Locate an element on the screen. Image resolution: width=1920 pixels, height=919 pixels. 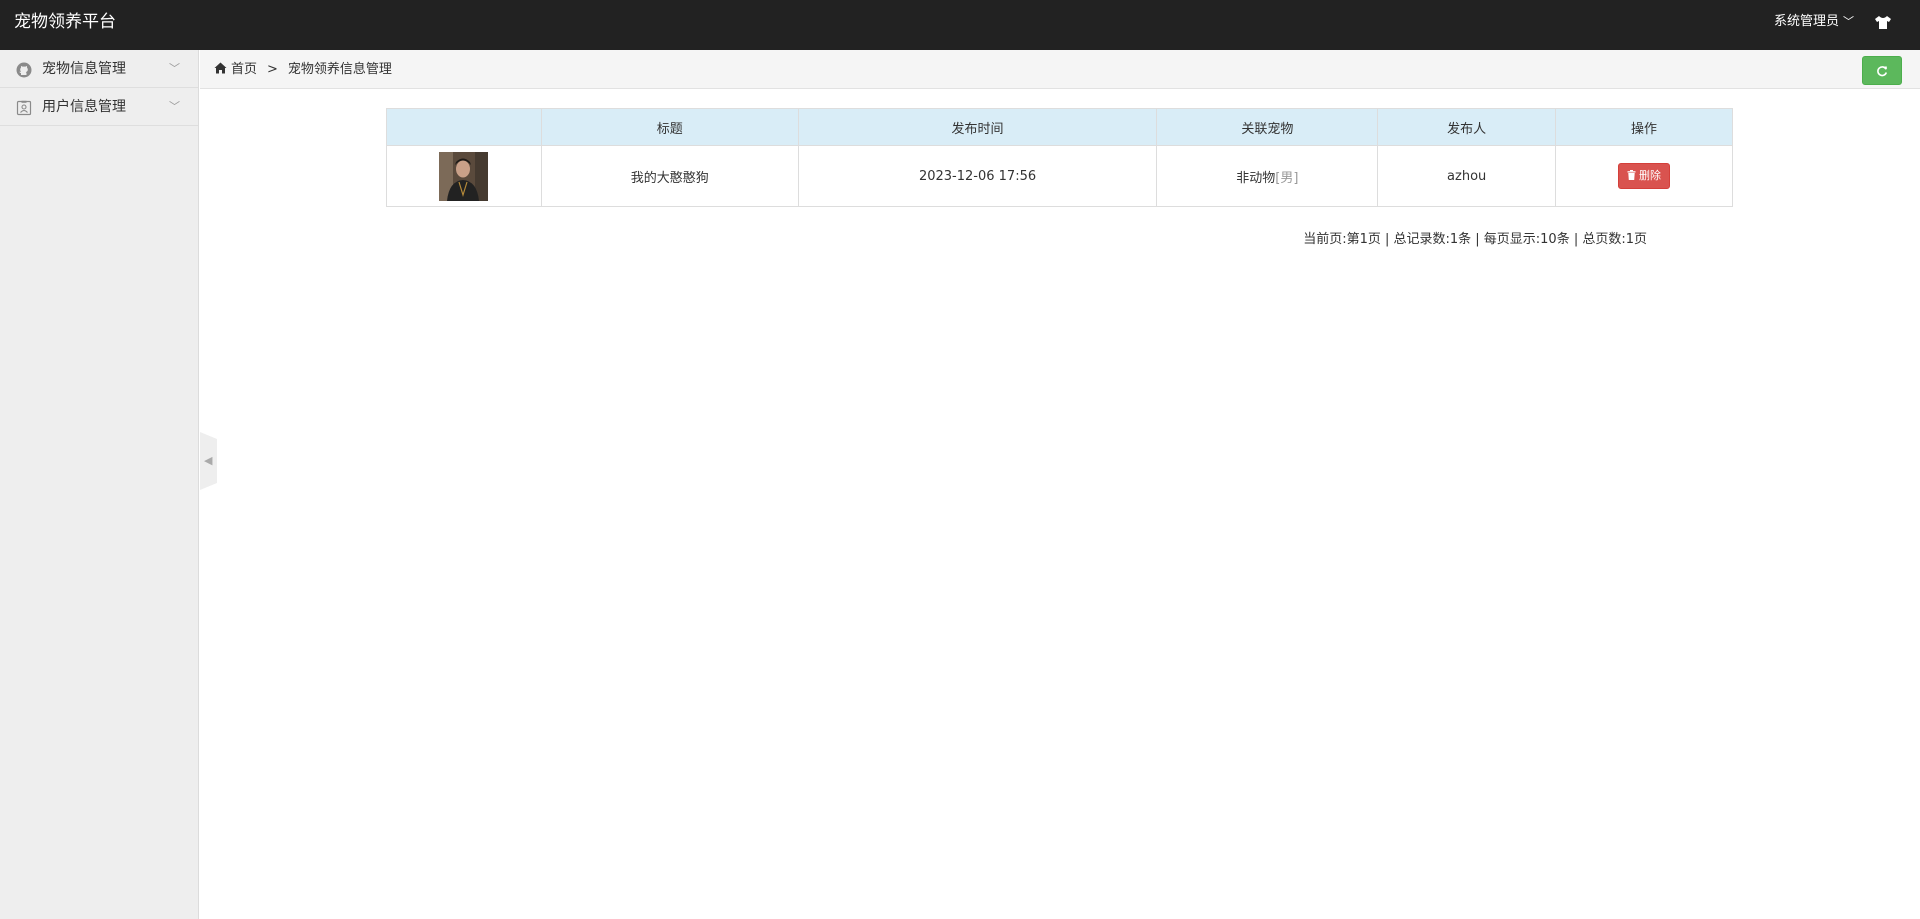
github-icon is located at coordinates (24, 70).